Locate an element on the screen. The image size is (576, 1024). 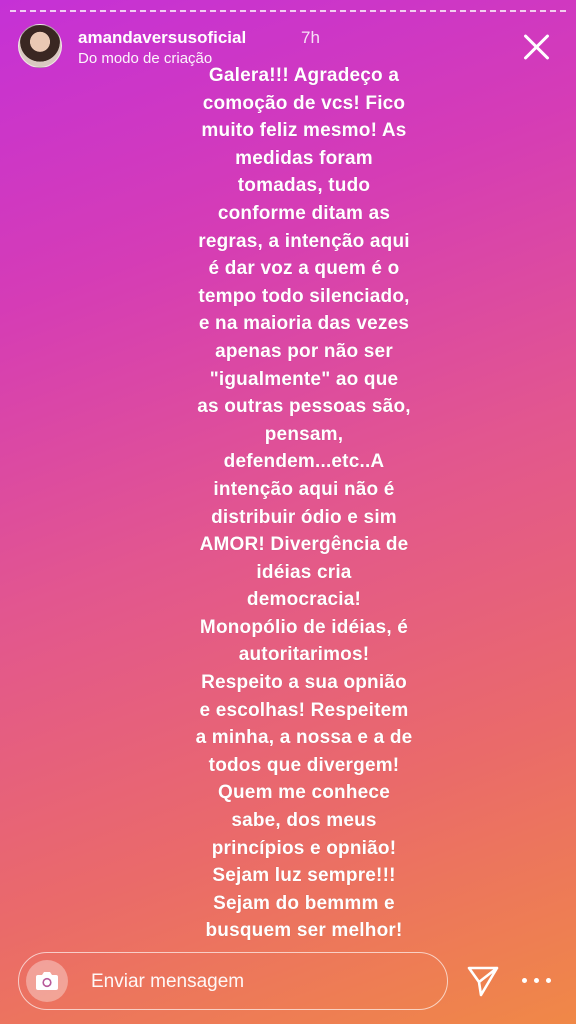
camera-icon is located at coordinates (47, 981).